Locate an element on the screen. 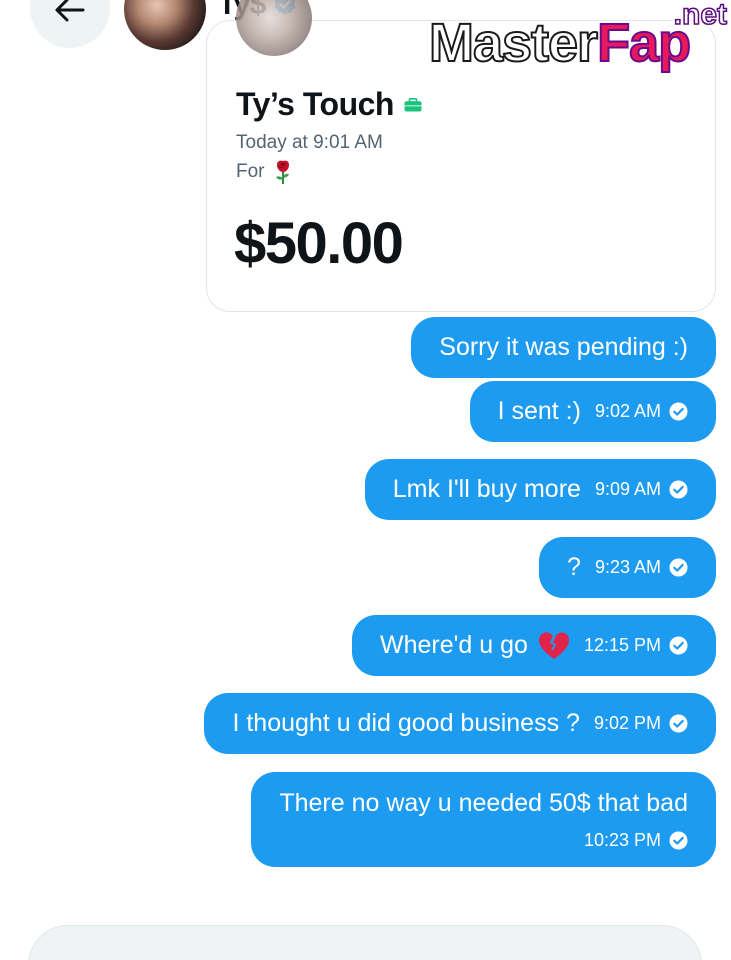 The image size is (731, 960). message-time: 9:02 PM is located at coordinates (627, 723).